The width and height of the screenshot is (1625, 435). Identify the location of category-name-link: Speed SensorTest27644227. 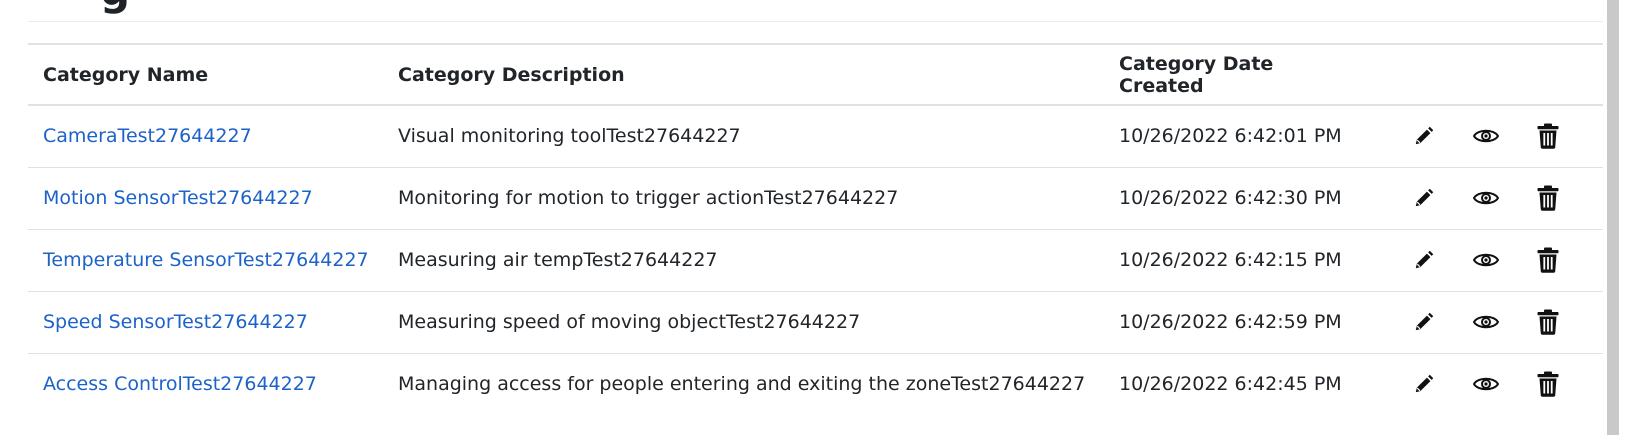
(175, 322).